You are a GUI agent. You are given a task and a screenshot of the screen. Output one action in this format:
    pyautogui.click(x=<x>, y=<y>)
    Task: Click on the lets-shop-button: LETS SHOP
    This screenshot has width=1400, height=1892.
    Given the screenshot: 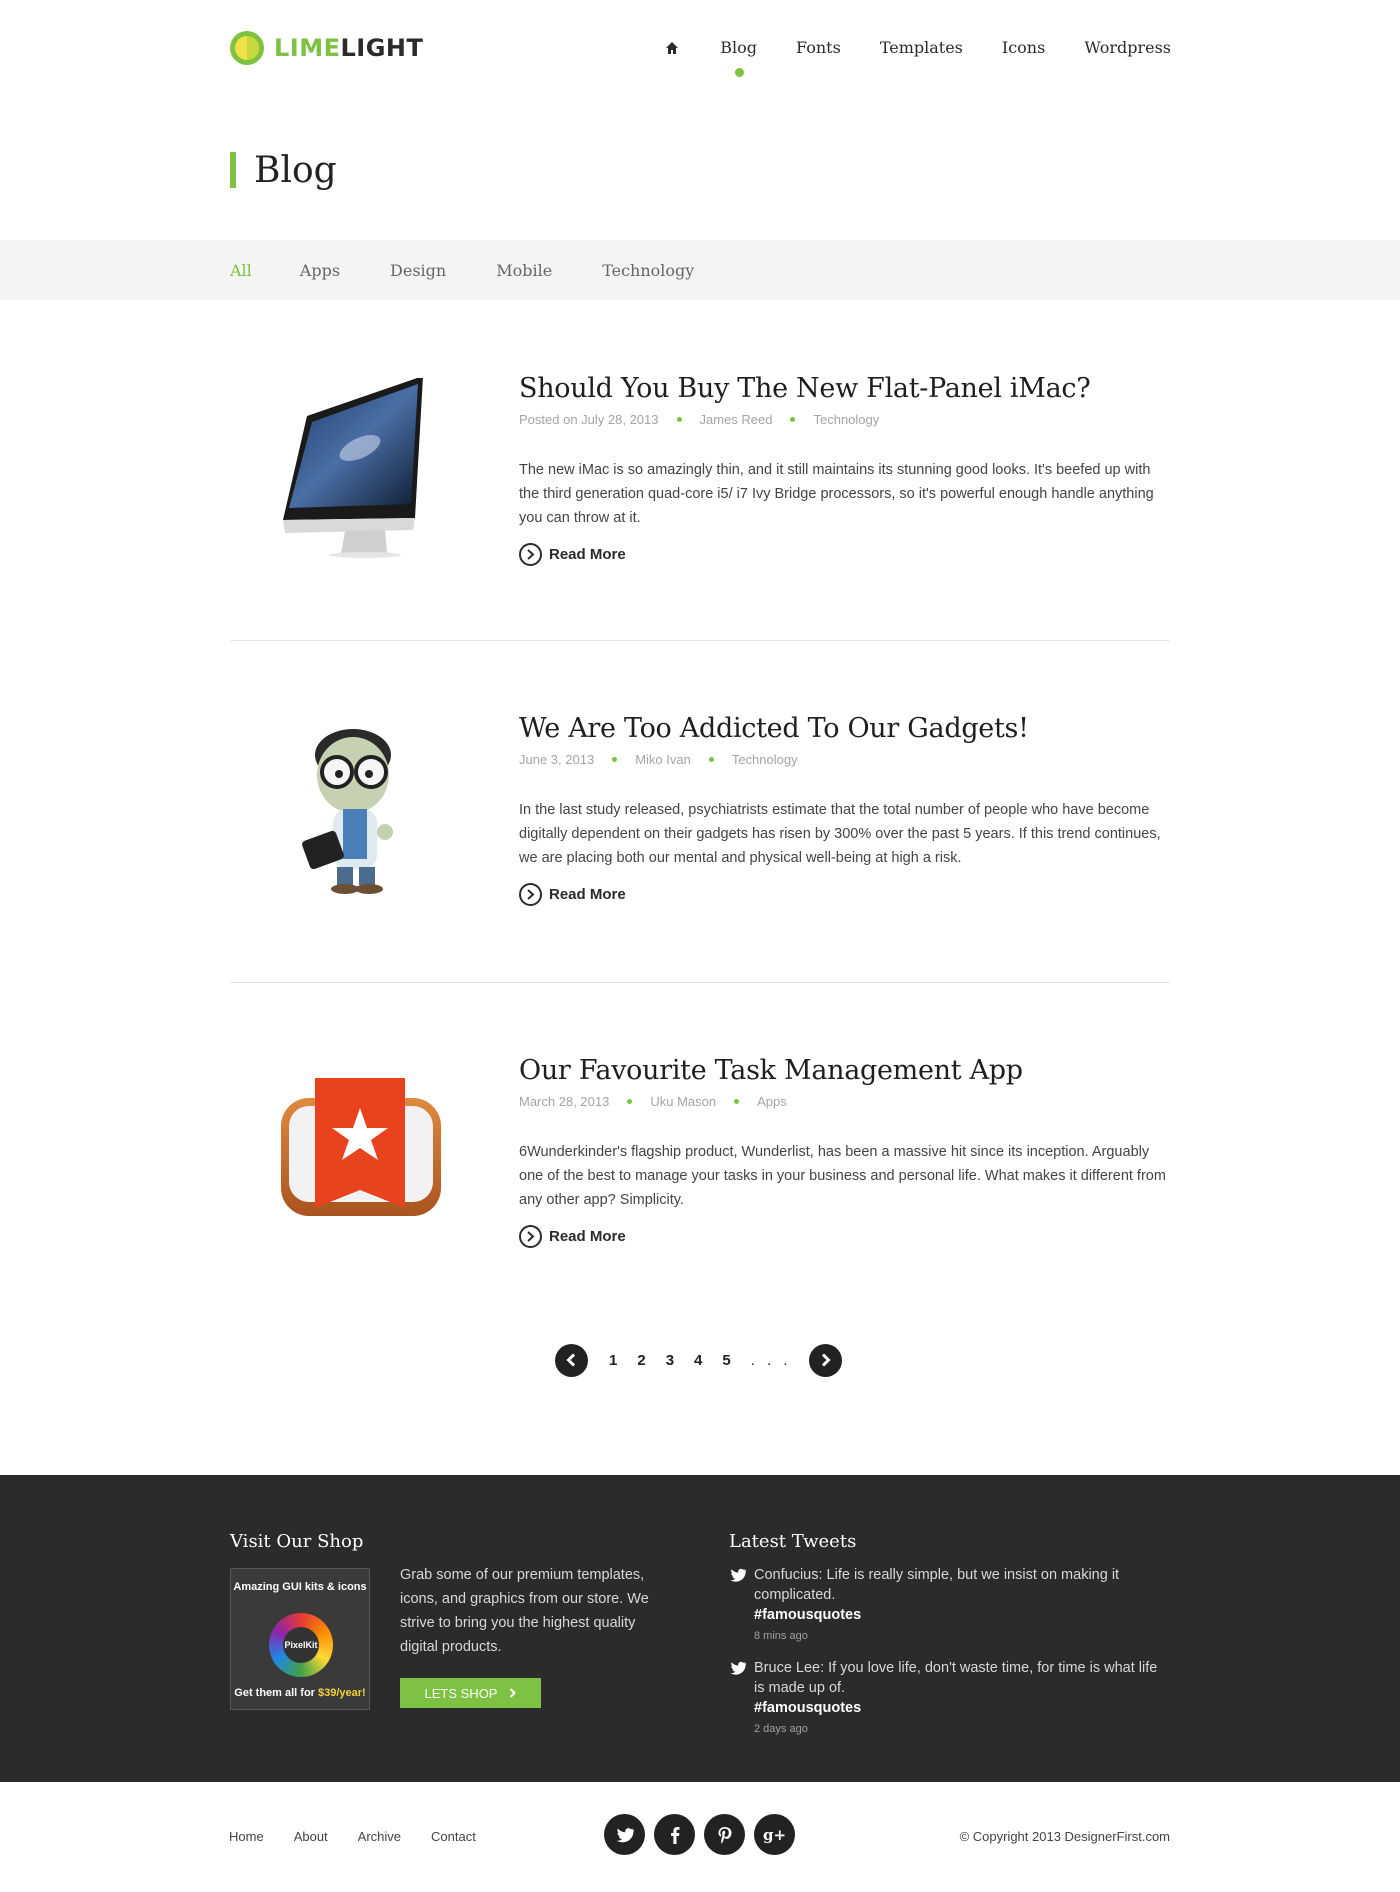 What is the action you would take?
    pyautogui.click(x=470, y=1693)
    